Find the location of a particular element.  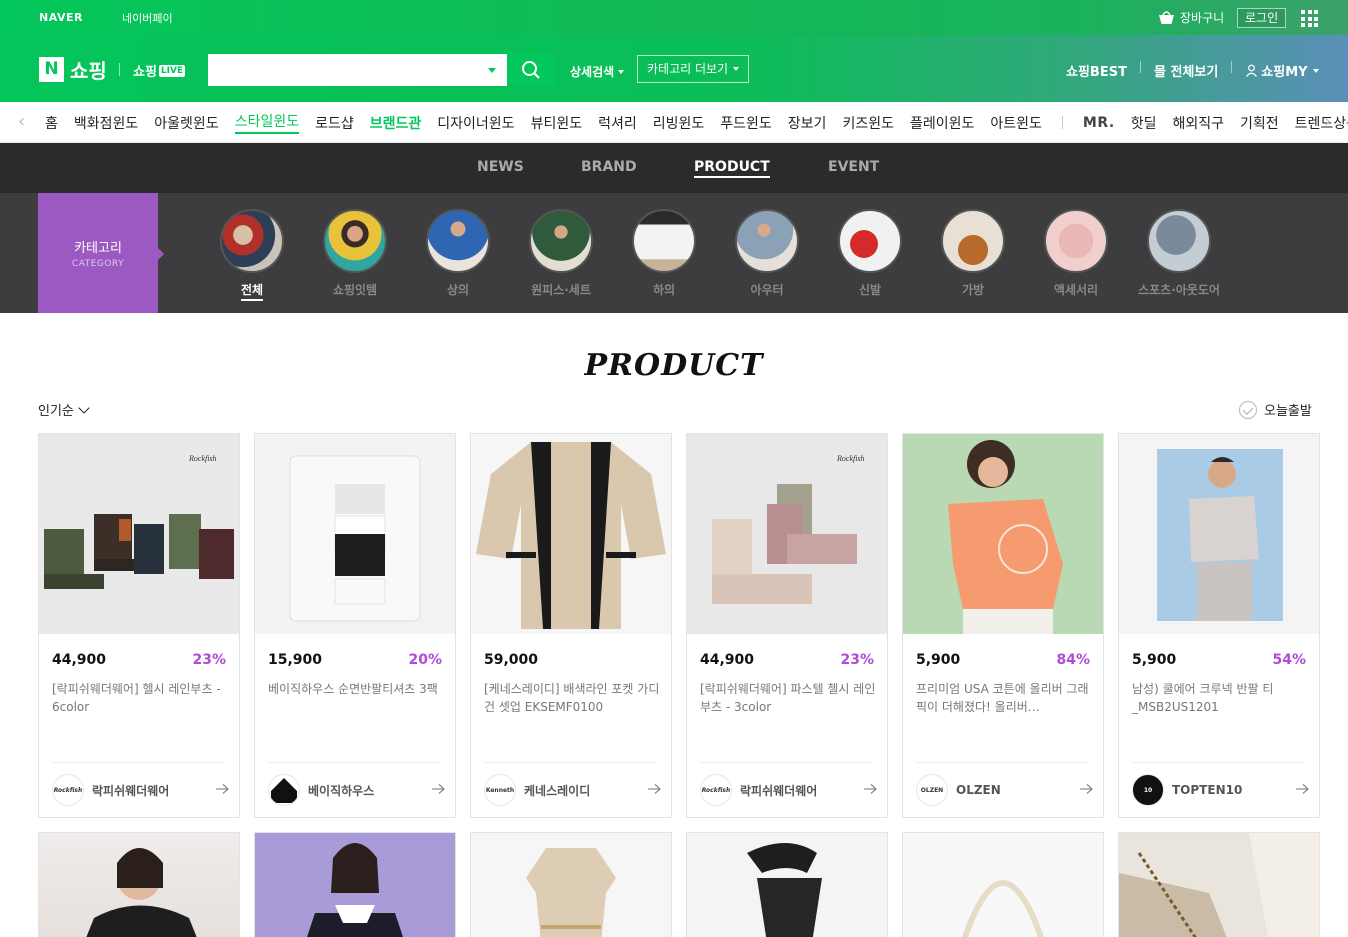

nav-item-living: 리빙윈도 is located at coordinates (679, 123).